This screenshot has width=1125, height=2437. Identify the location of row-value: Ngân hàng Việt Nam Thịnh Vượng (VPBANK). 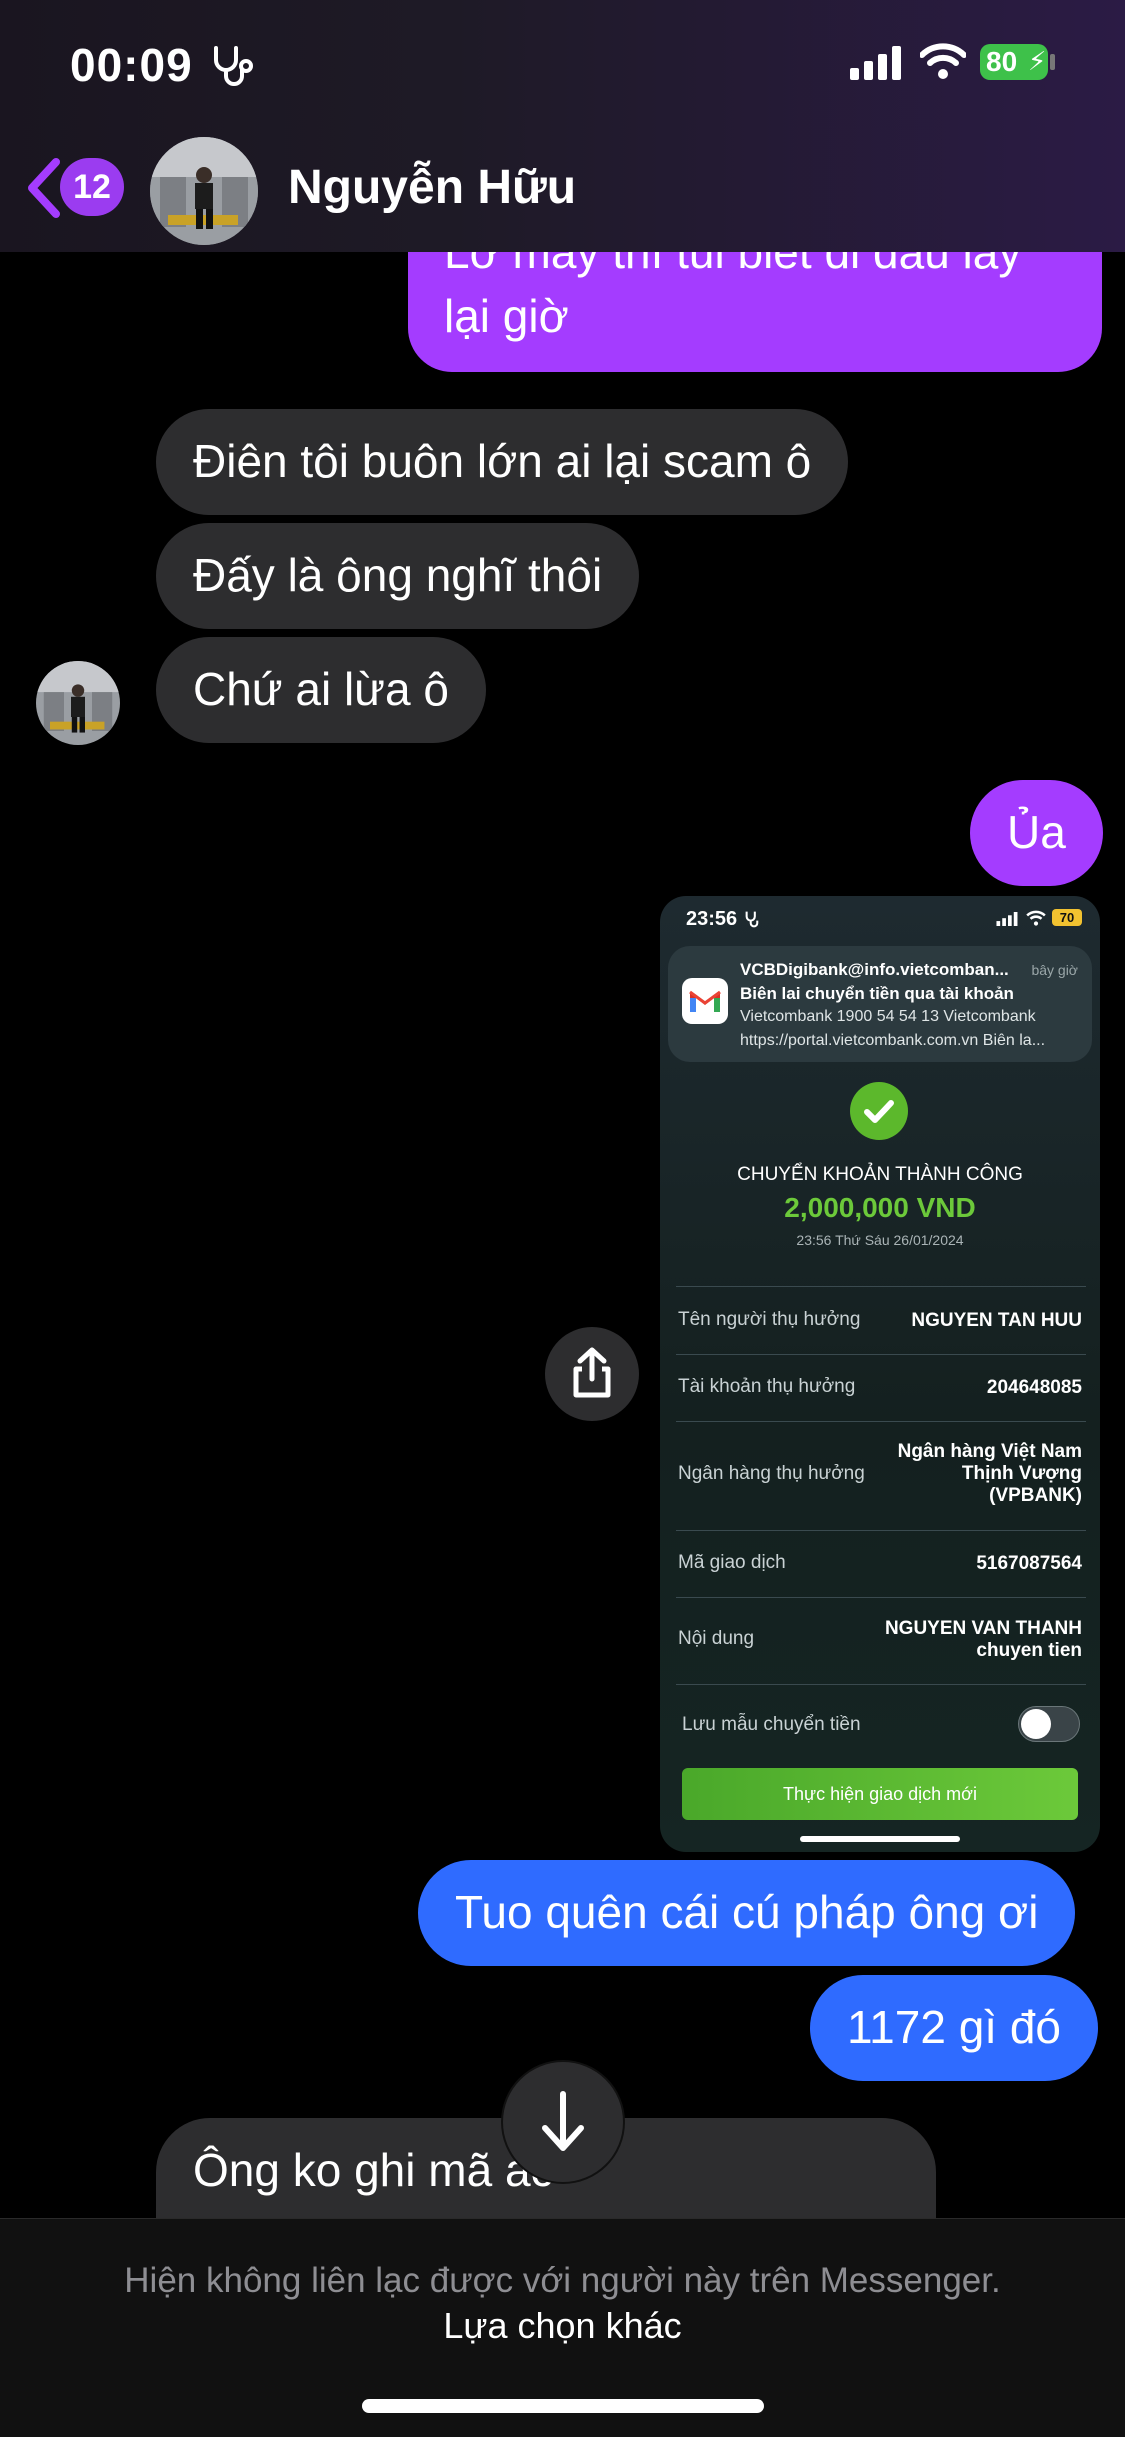
(990, 1474).